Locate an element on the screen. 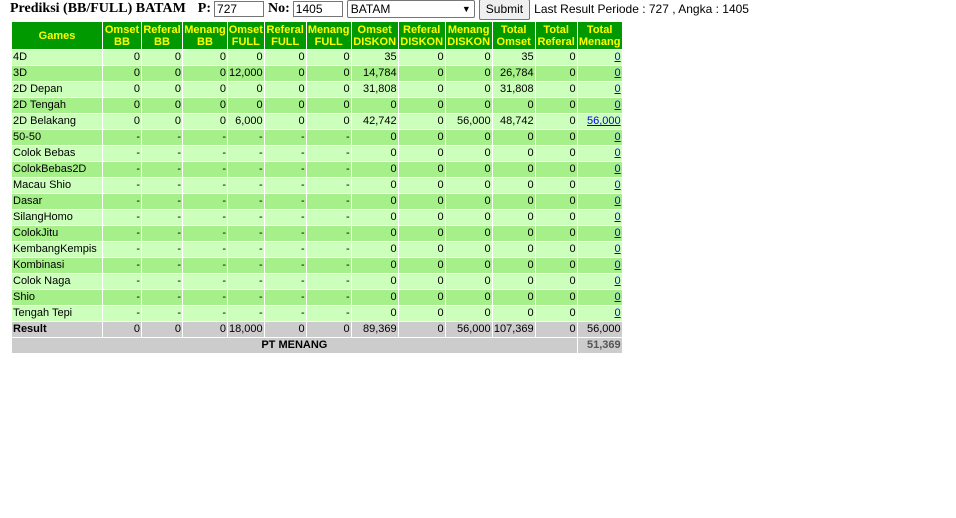  page-title: Prediksi (BB/FULL) BATAM is located at coordinates (98, 8).